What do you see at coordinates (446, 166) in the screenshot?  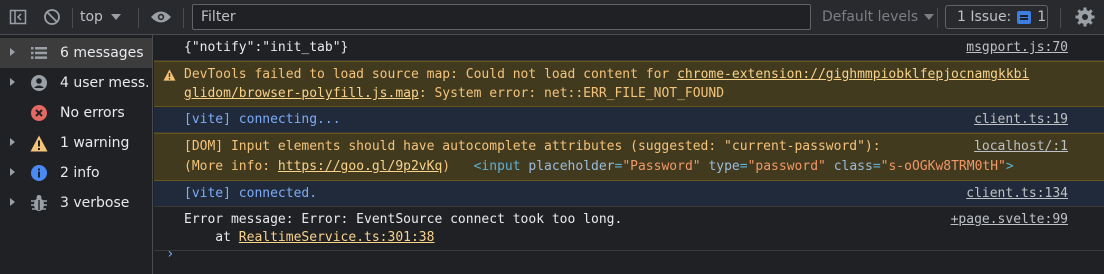 I see `message-text: )` at bounding box center [446, 166].